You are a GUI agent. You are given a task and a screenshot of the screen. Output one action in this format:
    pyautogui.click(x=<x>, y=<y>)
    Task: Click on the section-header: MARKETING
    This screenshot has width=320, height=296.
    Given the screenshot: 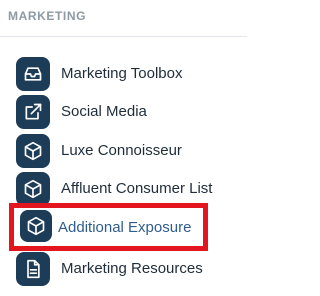 What is the action you would take?
    pyautogui.click(x=47, y=16)
    